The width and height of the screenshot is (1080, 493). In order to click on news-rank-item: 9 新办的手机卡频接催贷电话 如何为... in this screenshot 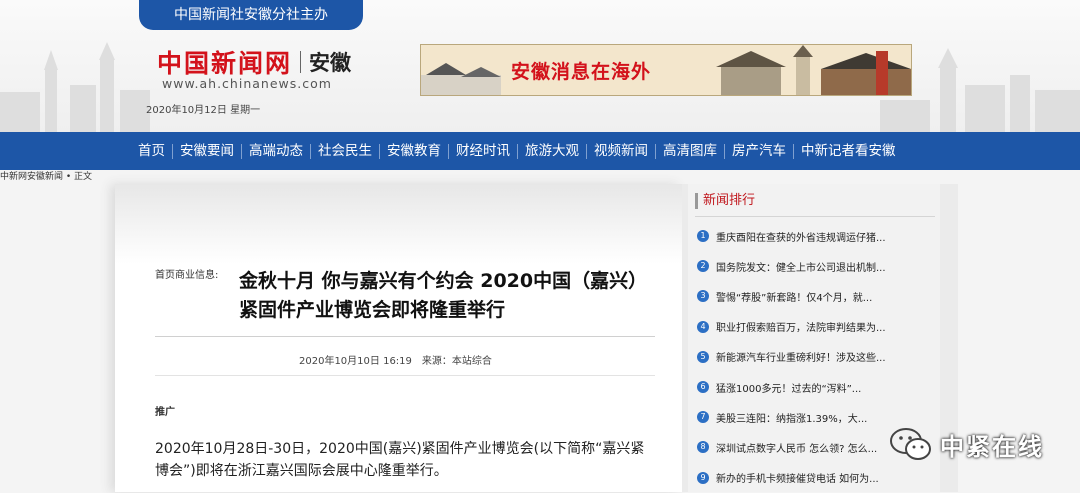, I will do `click(814, 478)`.